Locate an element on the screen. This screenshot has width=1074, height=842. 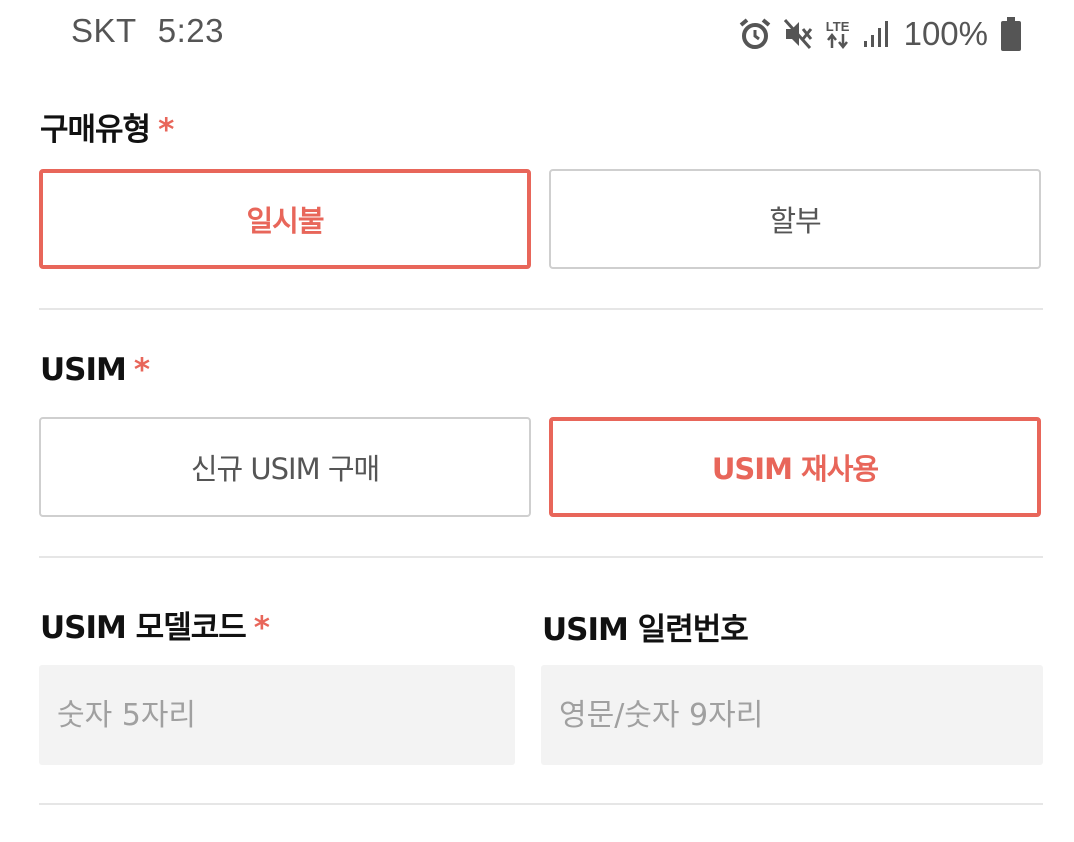
status-bar: SKT 5:23 LTE 100% is located at coordinates (537, 35).